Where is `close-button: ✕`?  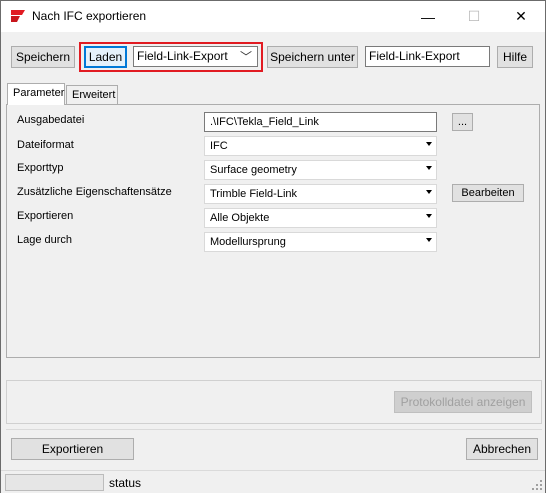 close-button: ✕ is located at coordinates (521, 16).